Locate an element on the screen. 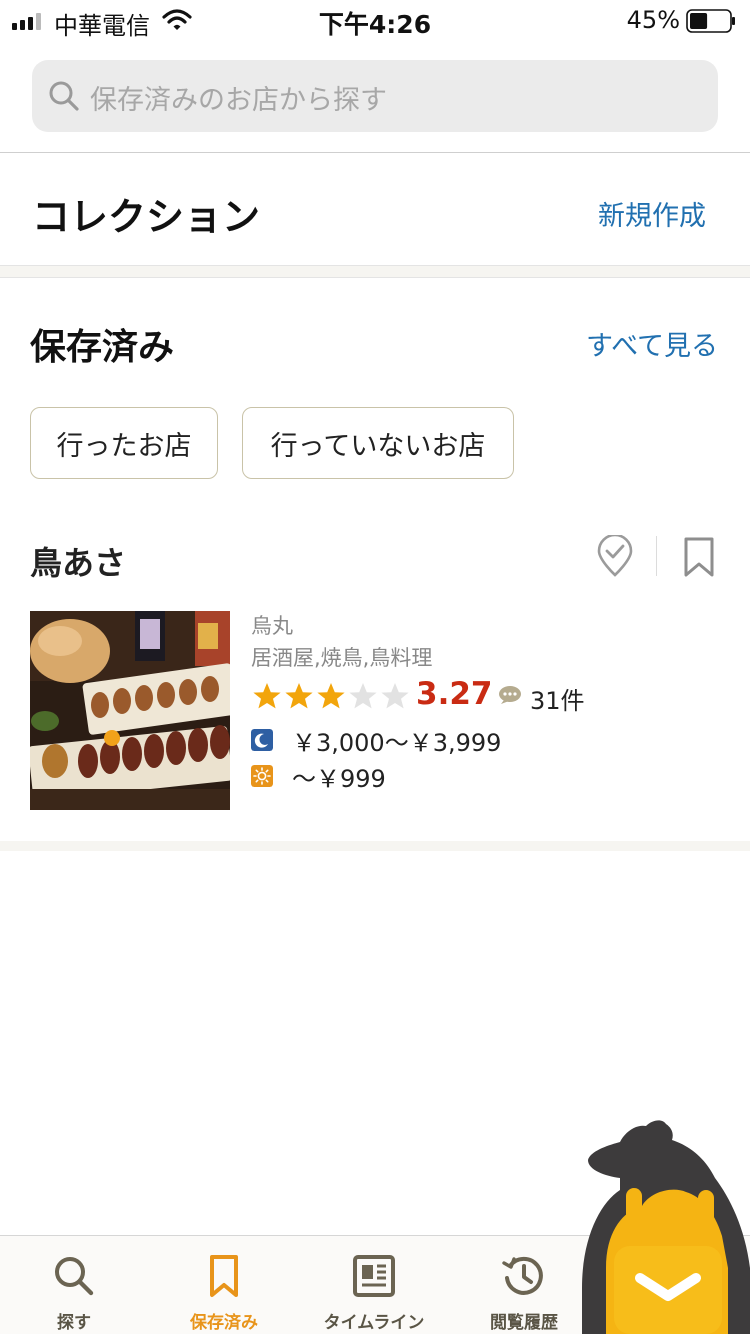 The image size is (750, 1334). history-icon is located at coordinates (522, 1275).